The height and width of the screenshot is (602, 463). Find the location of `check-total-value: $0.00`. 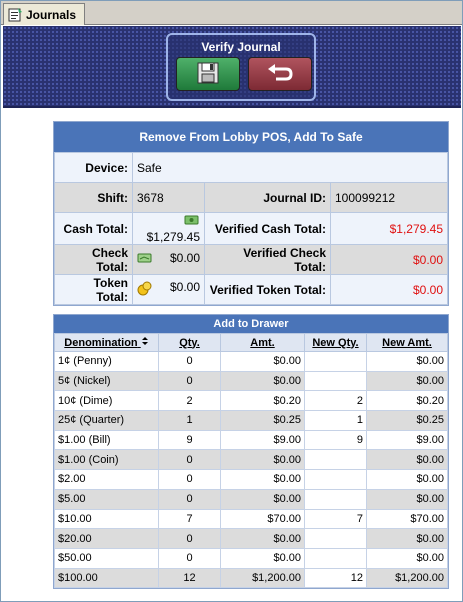

check-total-value: $0.00 is located at coordinates (184, 258).